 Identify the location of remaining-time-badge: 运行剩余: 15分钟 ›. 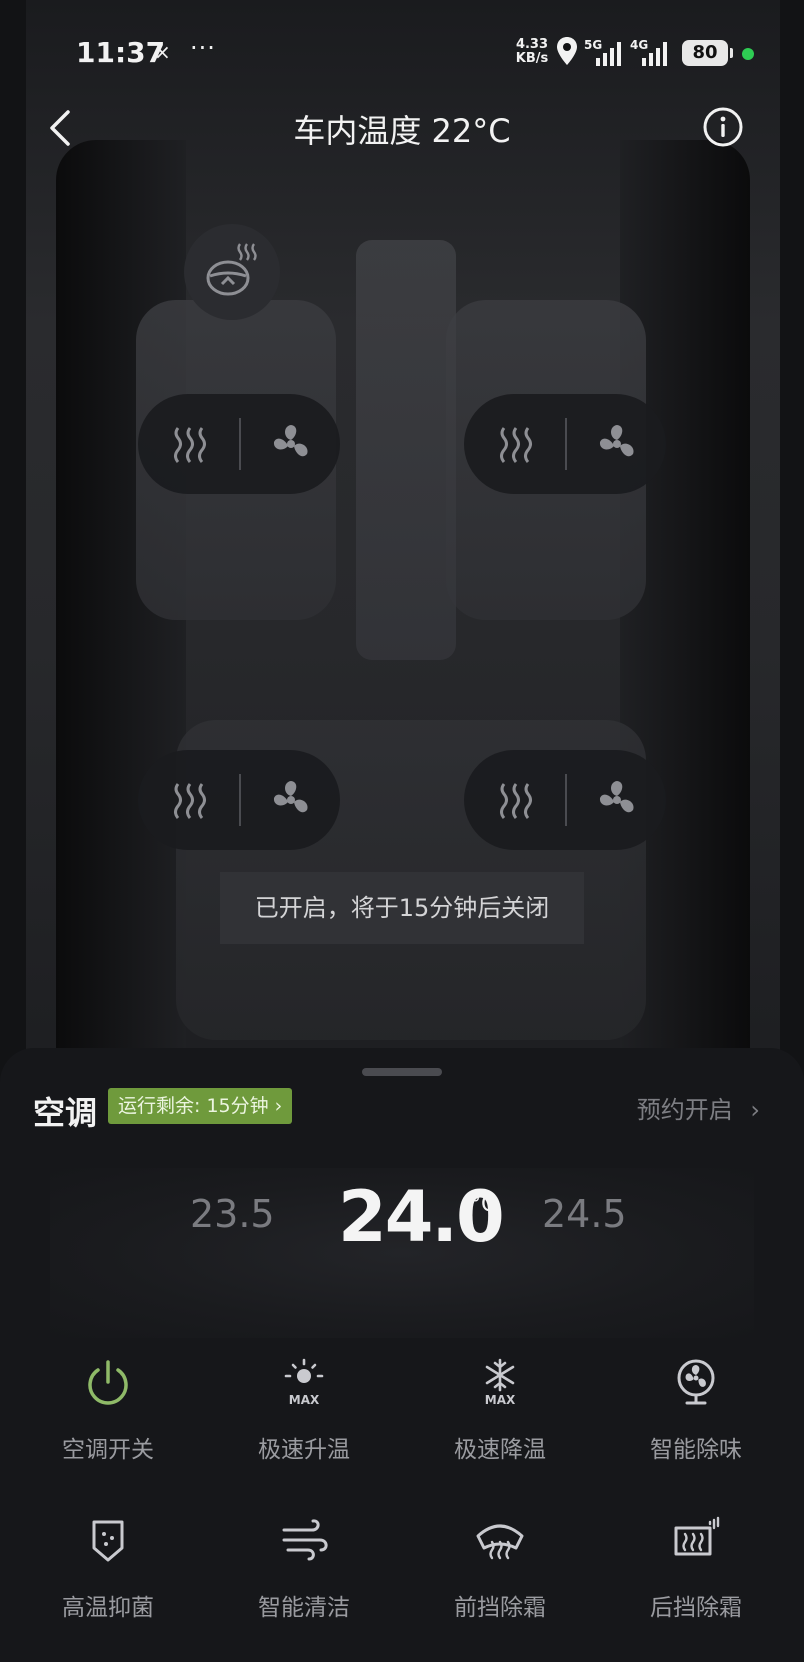
(200, 1106).